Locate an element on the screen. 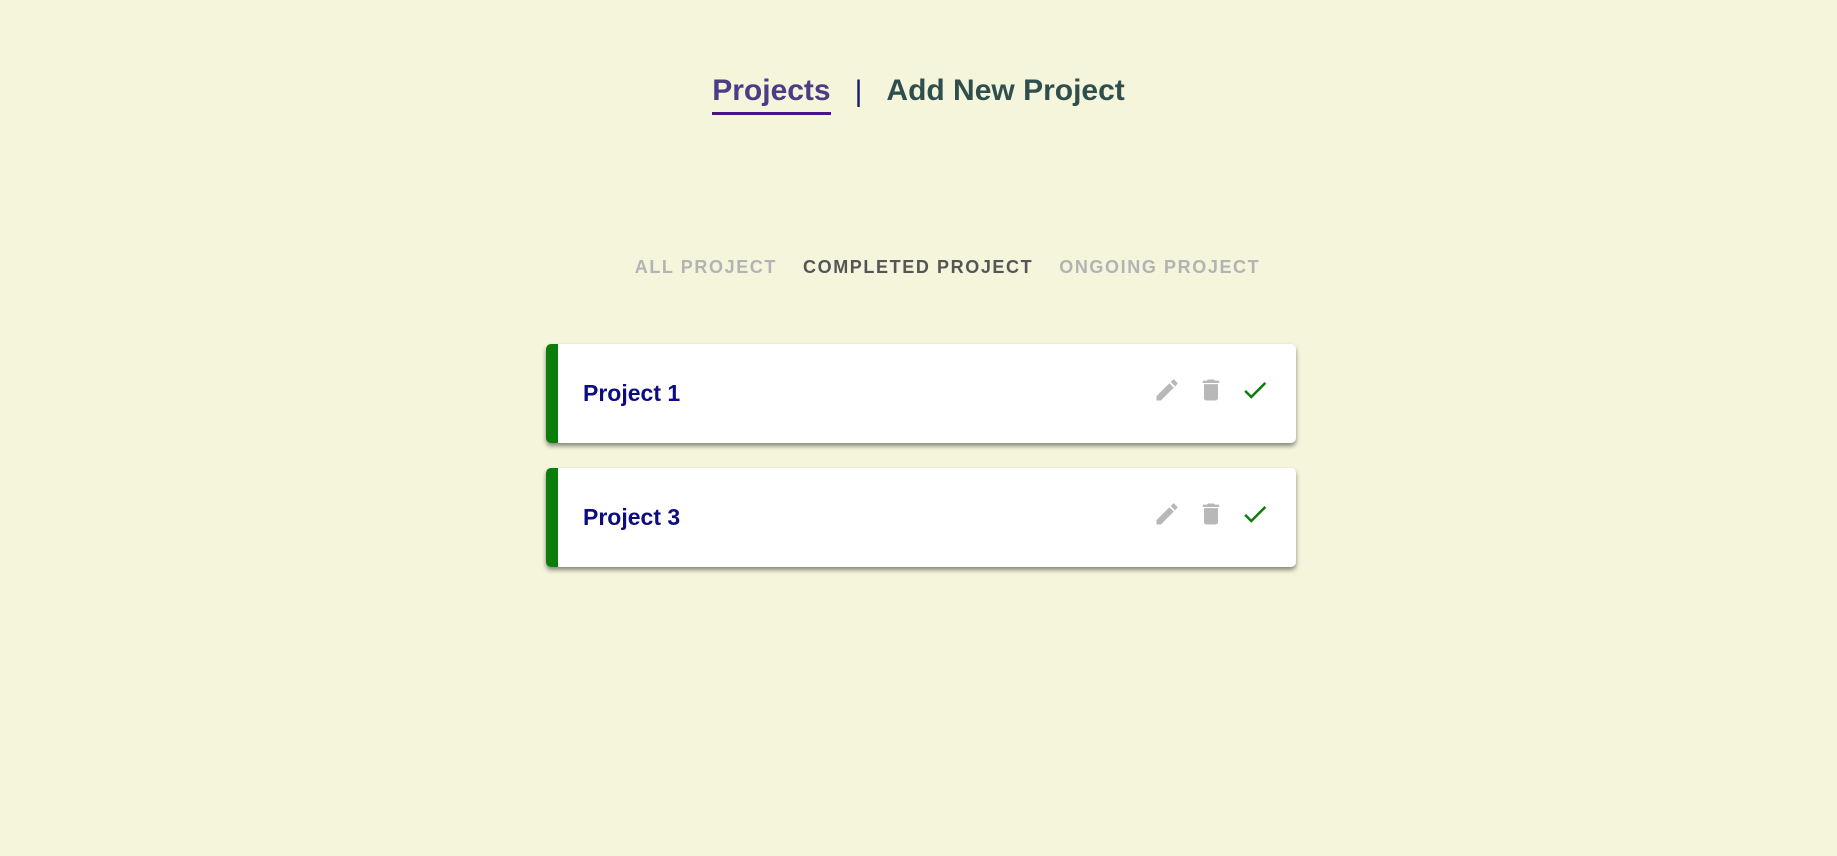  project-list: Project 1 Project 3 is located at coordinates (921, 468).